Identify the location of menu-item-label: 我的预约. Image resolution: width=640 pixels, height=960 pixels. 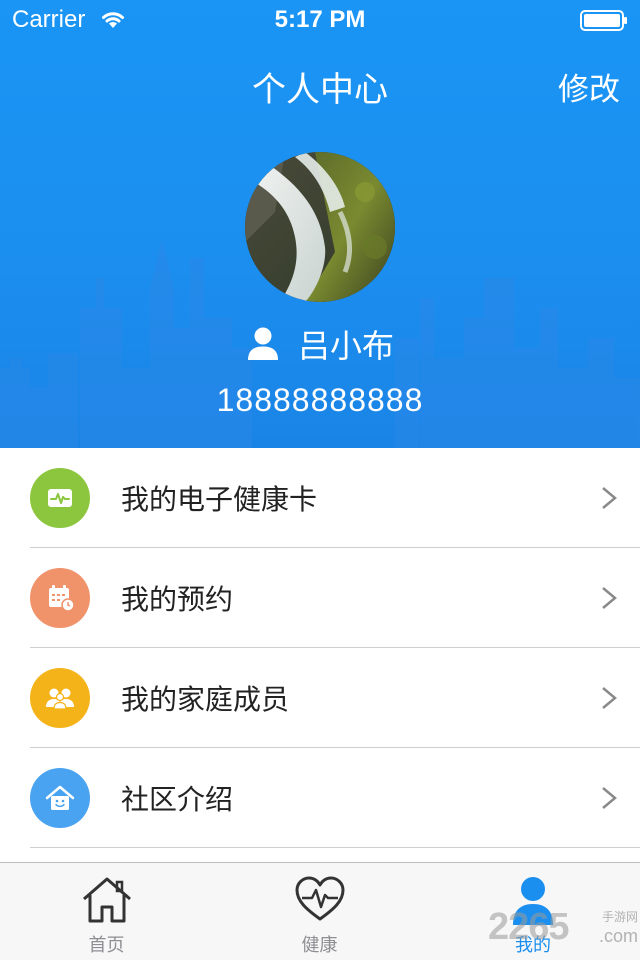
(177, 599).